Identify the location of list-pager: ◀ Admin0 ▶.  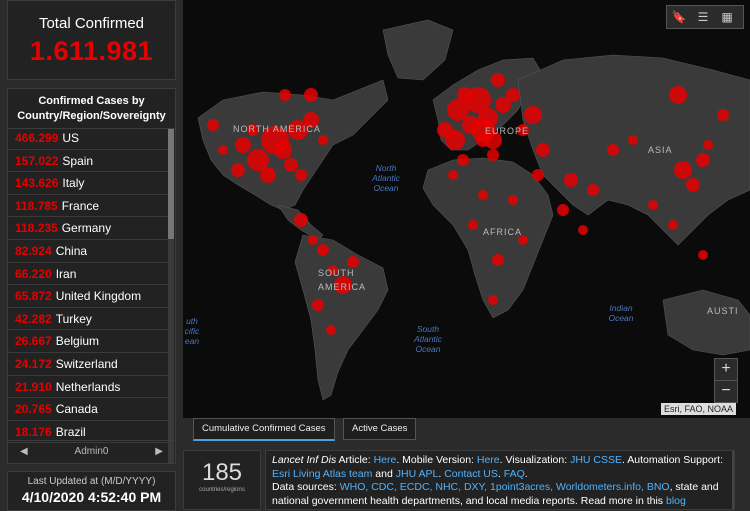
(91, 451).